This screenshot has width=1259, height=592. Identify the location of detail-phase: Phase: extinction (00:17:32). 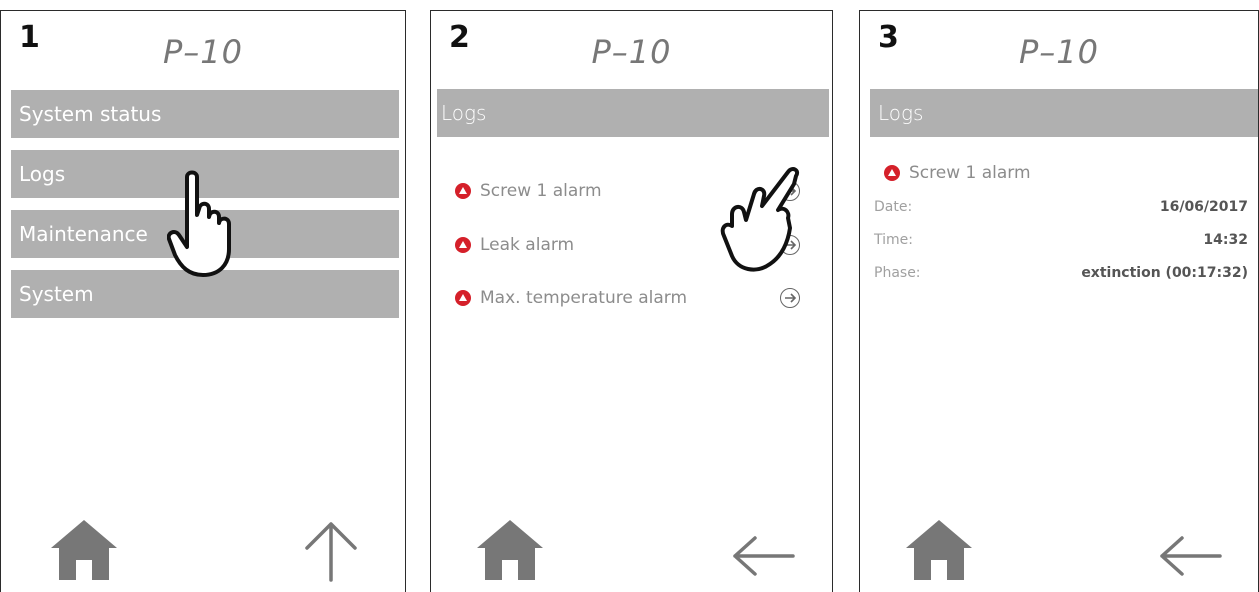
(1061, 273).